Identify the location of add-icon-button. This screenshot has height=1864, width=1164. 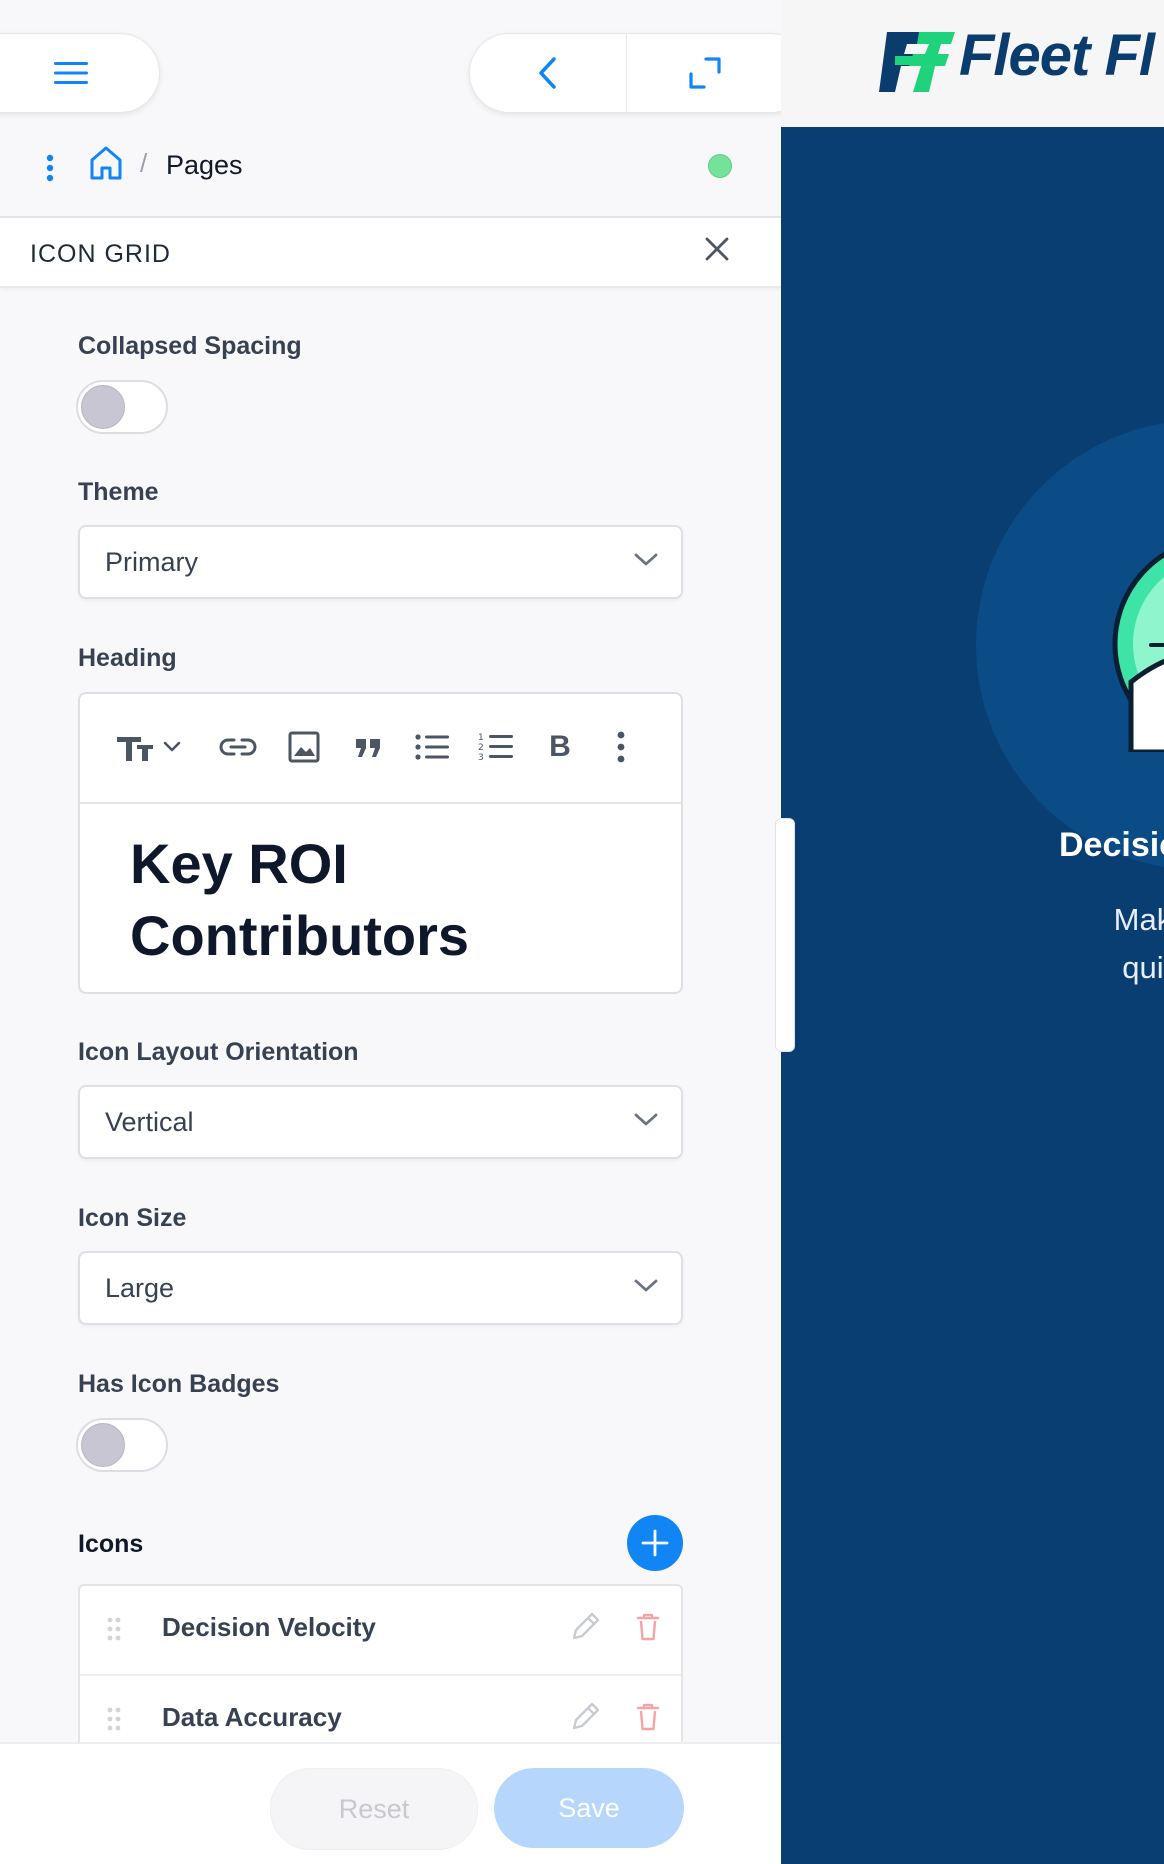
(655, 1543).